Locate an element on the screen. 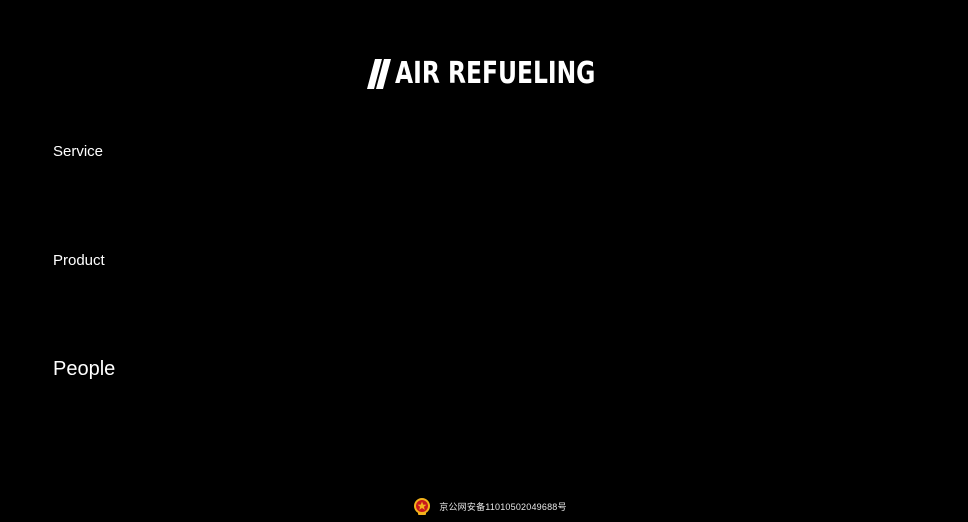 This screenshot has height=522, width=968. site-footer: 京公网安备11010502049688号 is located at coordinates (484, 506).